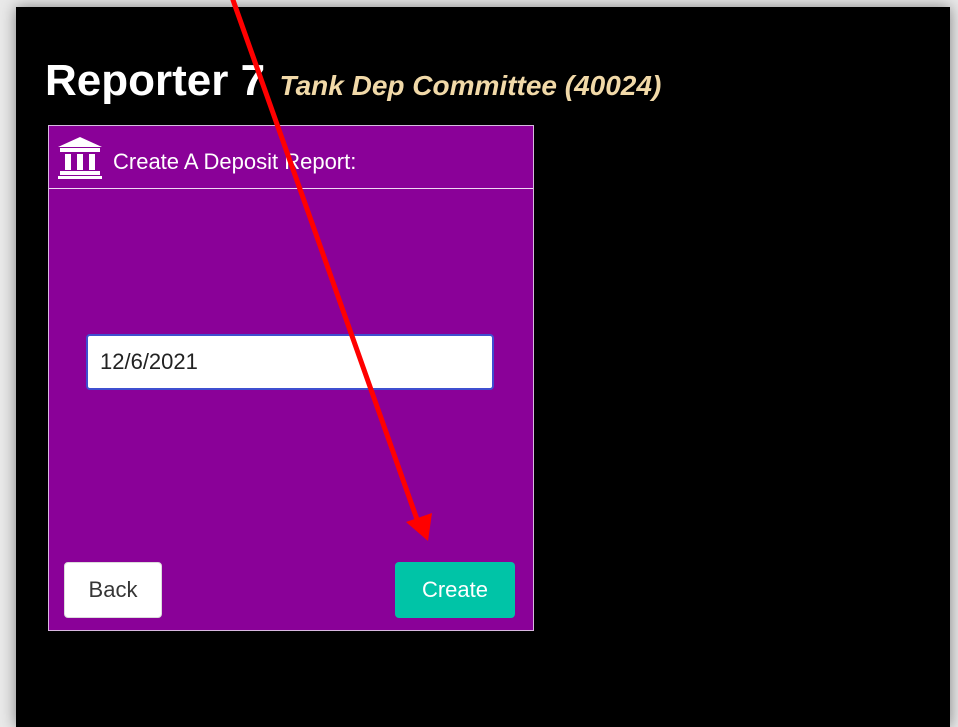  Describe the element at coordinates (290, 362) in the screenshot. I see `date-input` at that location.